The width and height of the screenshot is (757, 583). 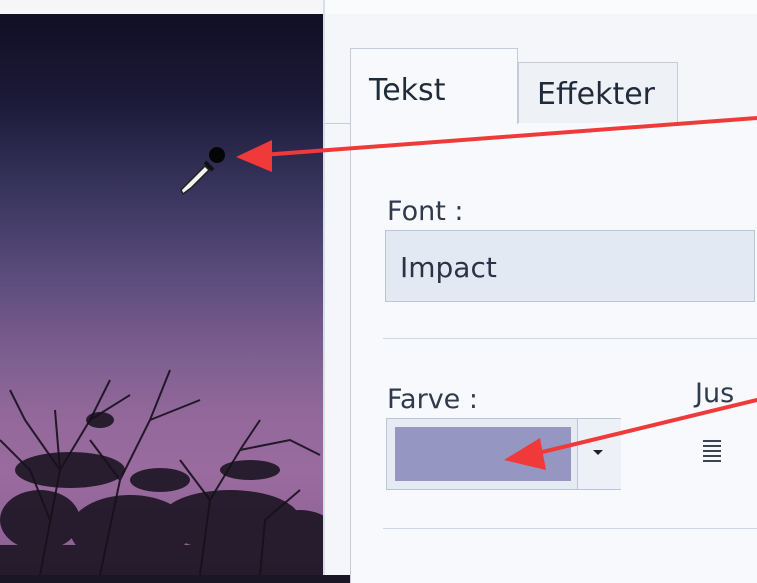 What do you see at coordinates (425, 211) in the screenshot?
I see `font-label: Font :` at bounding box center [425, 211].